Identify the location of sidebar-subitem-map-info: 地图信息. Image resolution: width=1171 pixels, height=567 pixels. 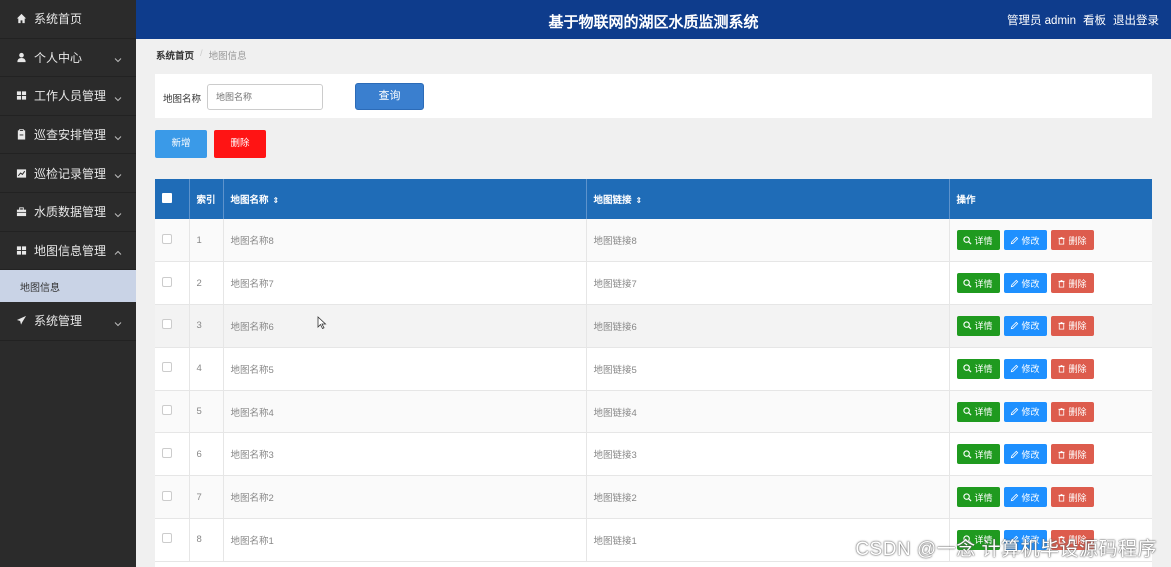
(68, 286).